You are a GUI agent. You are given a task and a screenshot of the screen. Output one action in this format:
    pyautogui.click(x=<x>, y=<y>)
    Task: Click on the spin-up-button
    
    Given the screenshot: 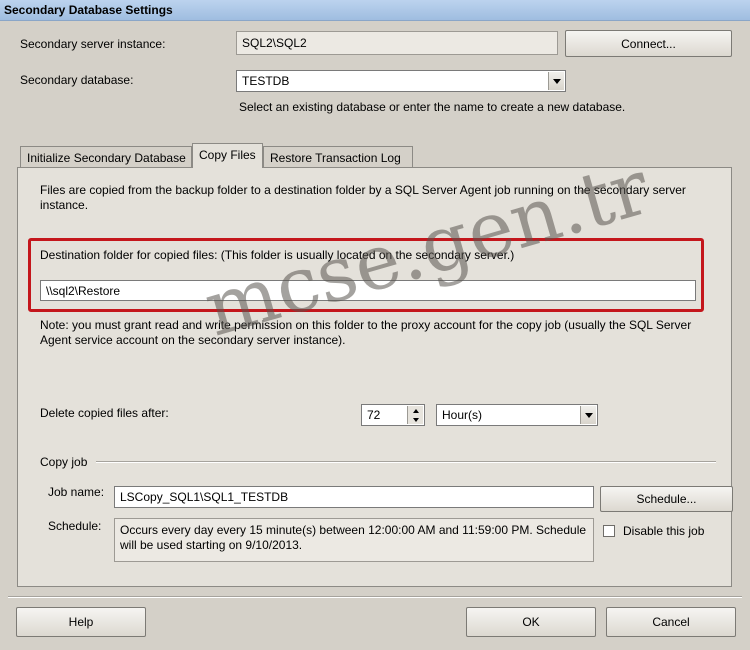 What is the action you would take?
    pyautogui.click(x=415, y=410)
    